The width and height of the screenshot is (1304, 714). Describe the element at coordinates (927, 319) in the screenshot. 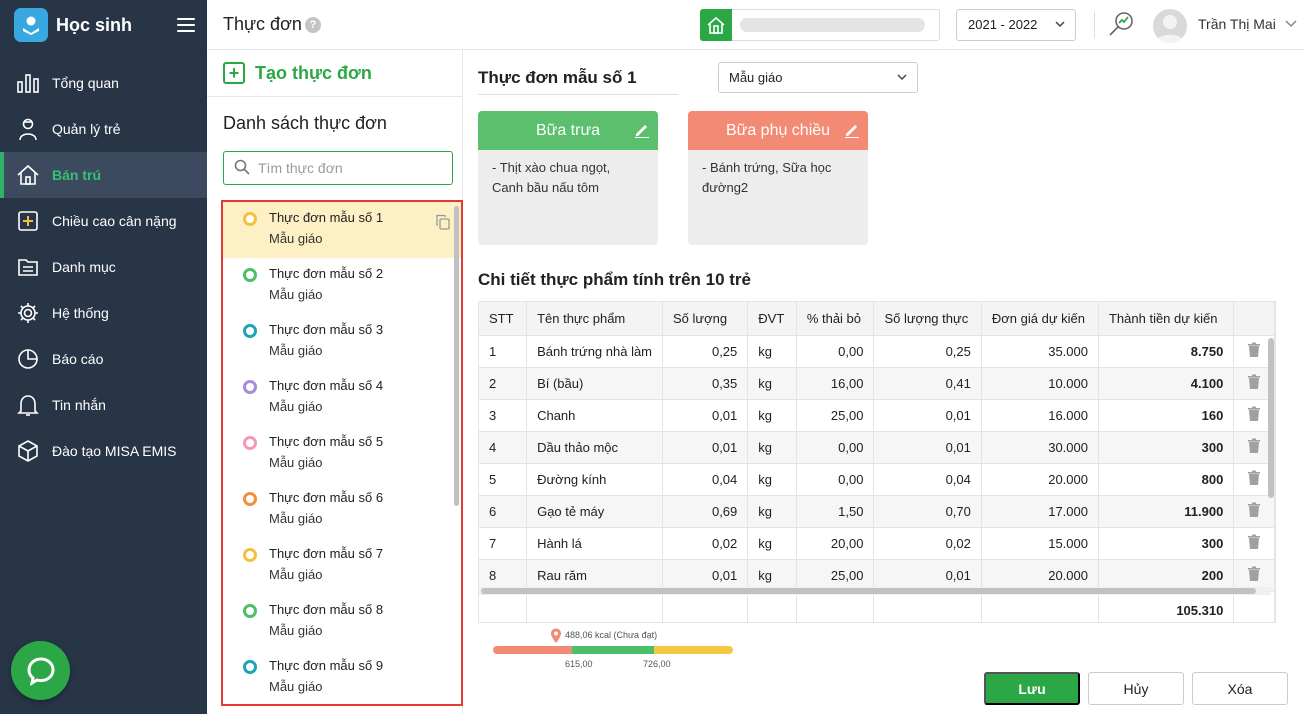

I see `column-header-so-luong-thuc: Số lượng thực` at that location.